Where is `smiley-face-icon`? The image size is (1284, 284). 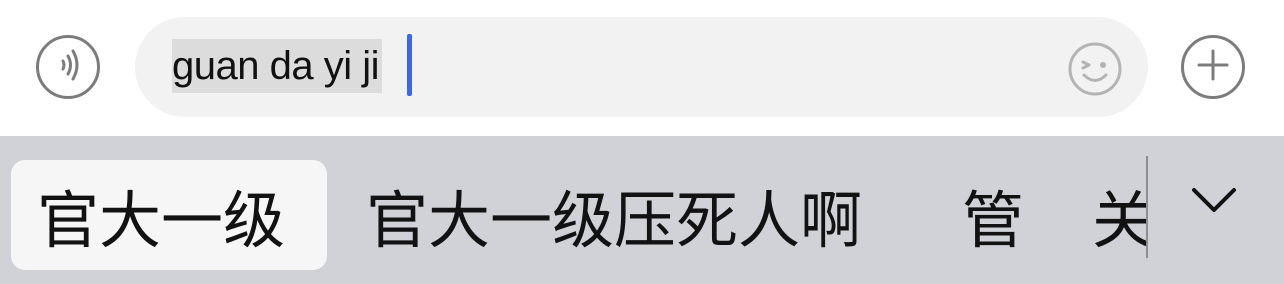 smiley-face-icon is located at coordinates (1095, 72).